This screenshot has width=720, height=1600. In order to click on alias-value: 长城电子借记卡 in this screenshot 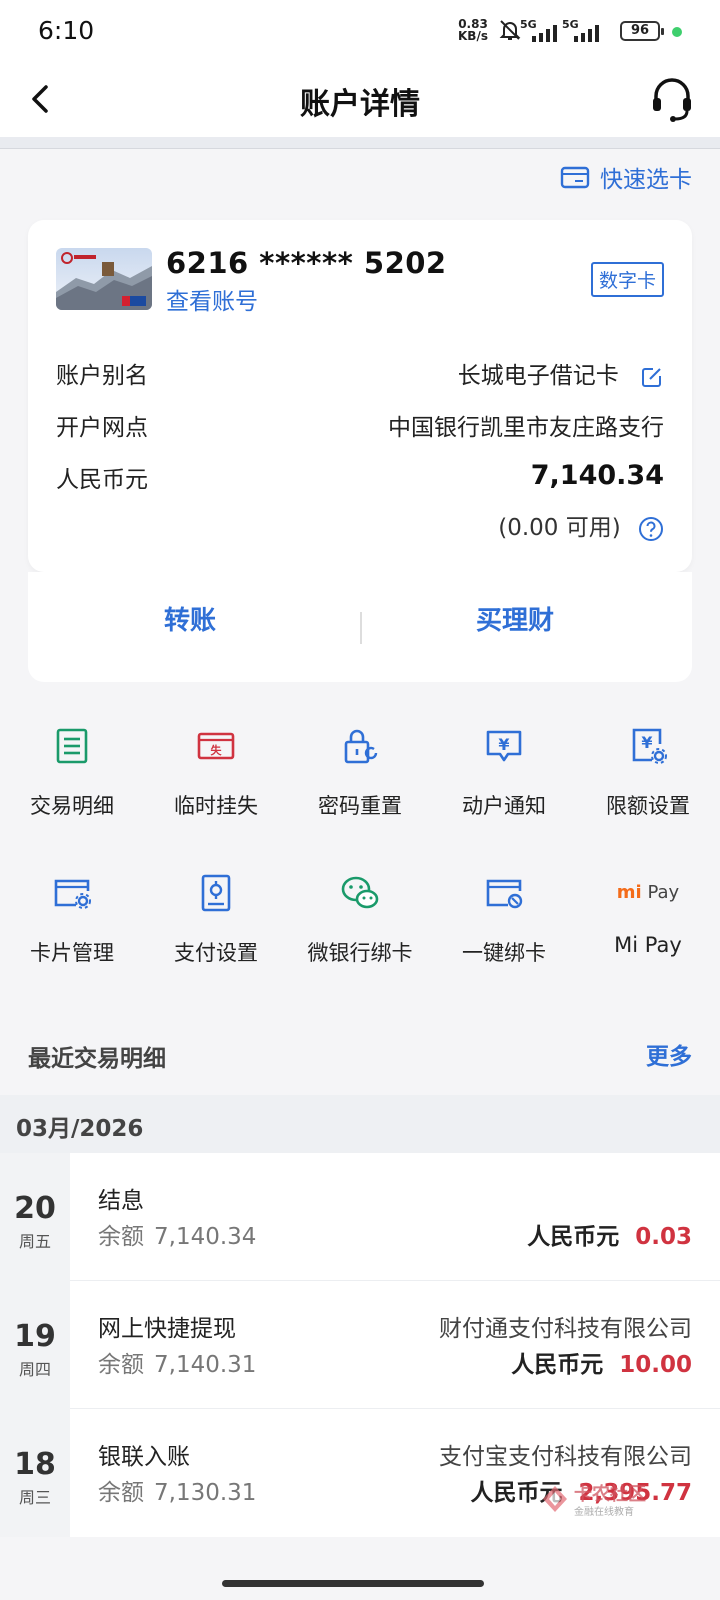, I will do `click(538, 376)`.